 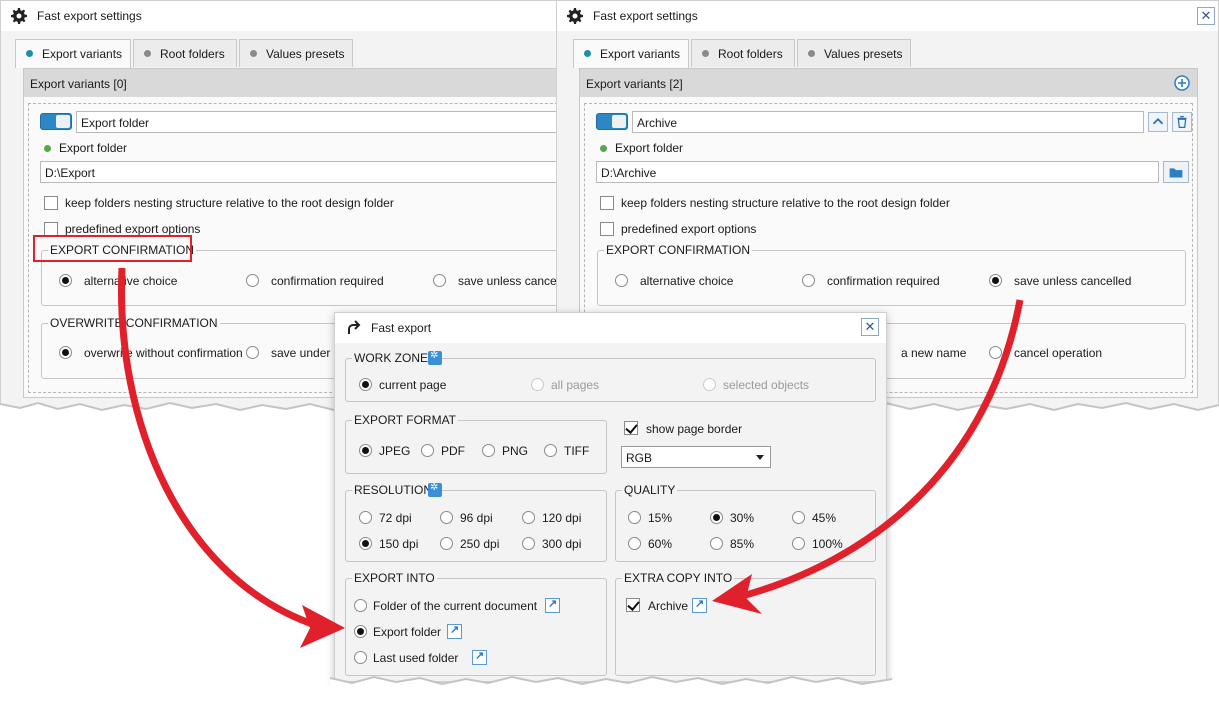 What do you see at coordinates (322, 626) in the screenshot?
I see `arrow-left-head` at bounding box center [322, 626].